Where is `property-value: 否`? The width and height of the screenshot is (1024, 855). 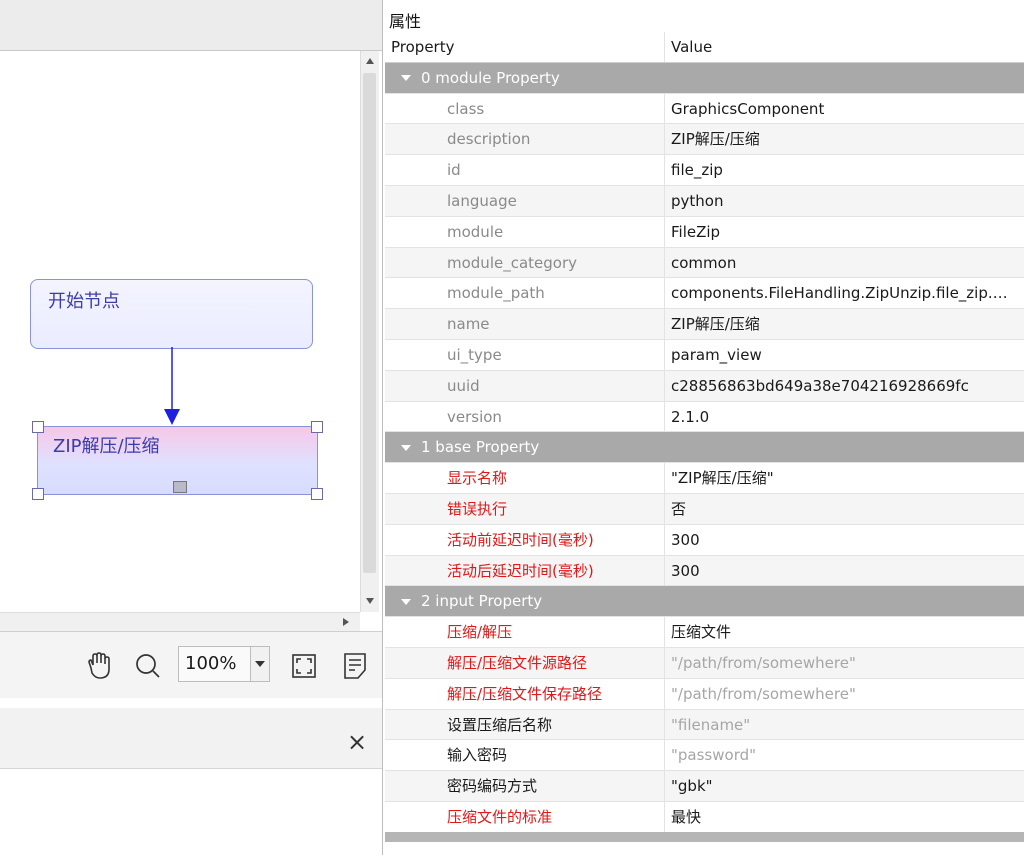
property-value: 否 is located at coordinates (844, 509).